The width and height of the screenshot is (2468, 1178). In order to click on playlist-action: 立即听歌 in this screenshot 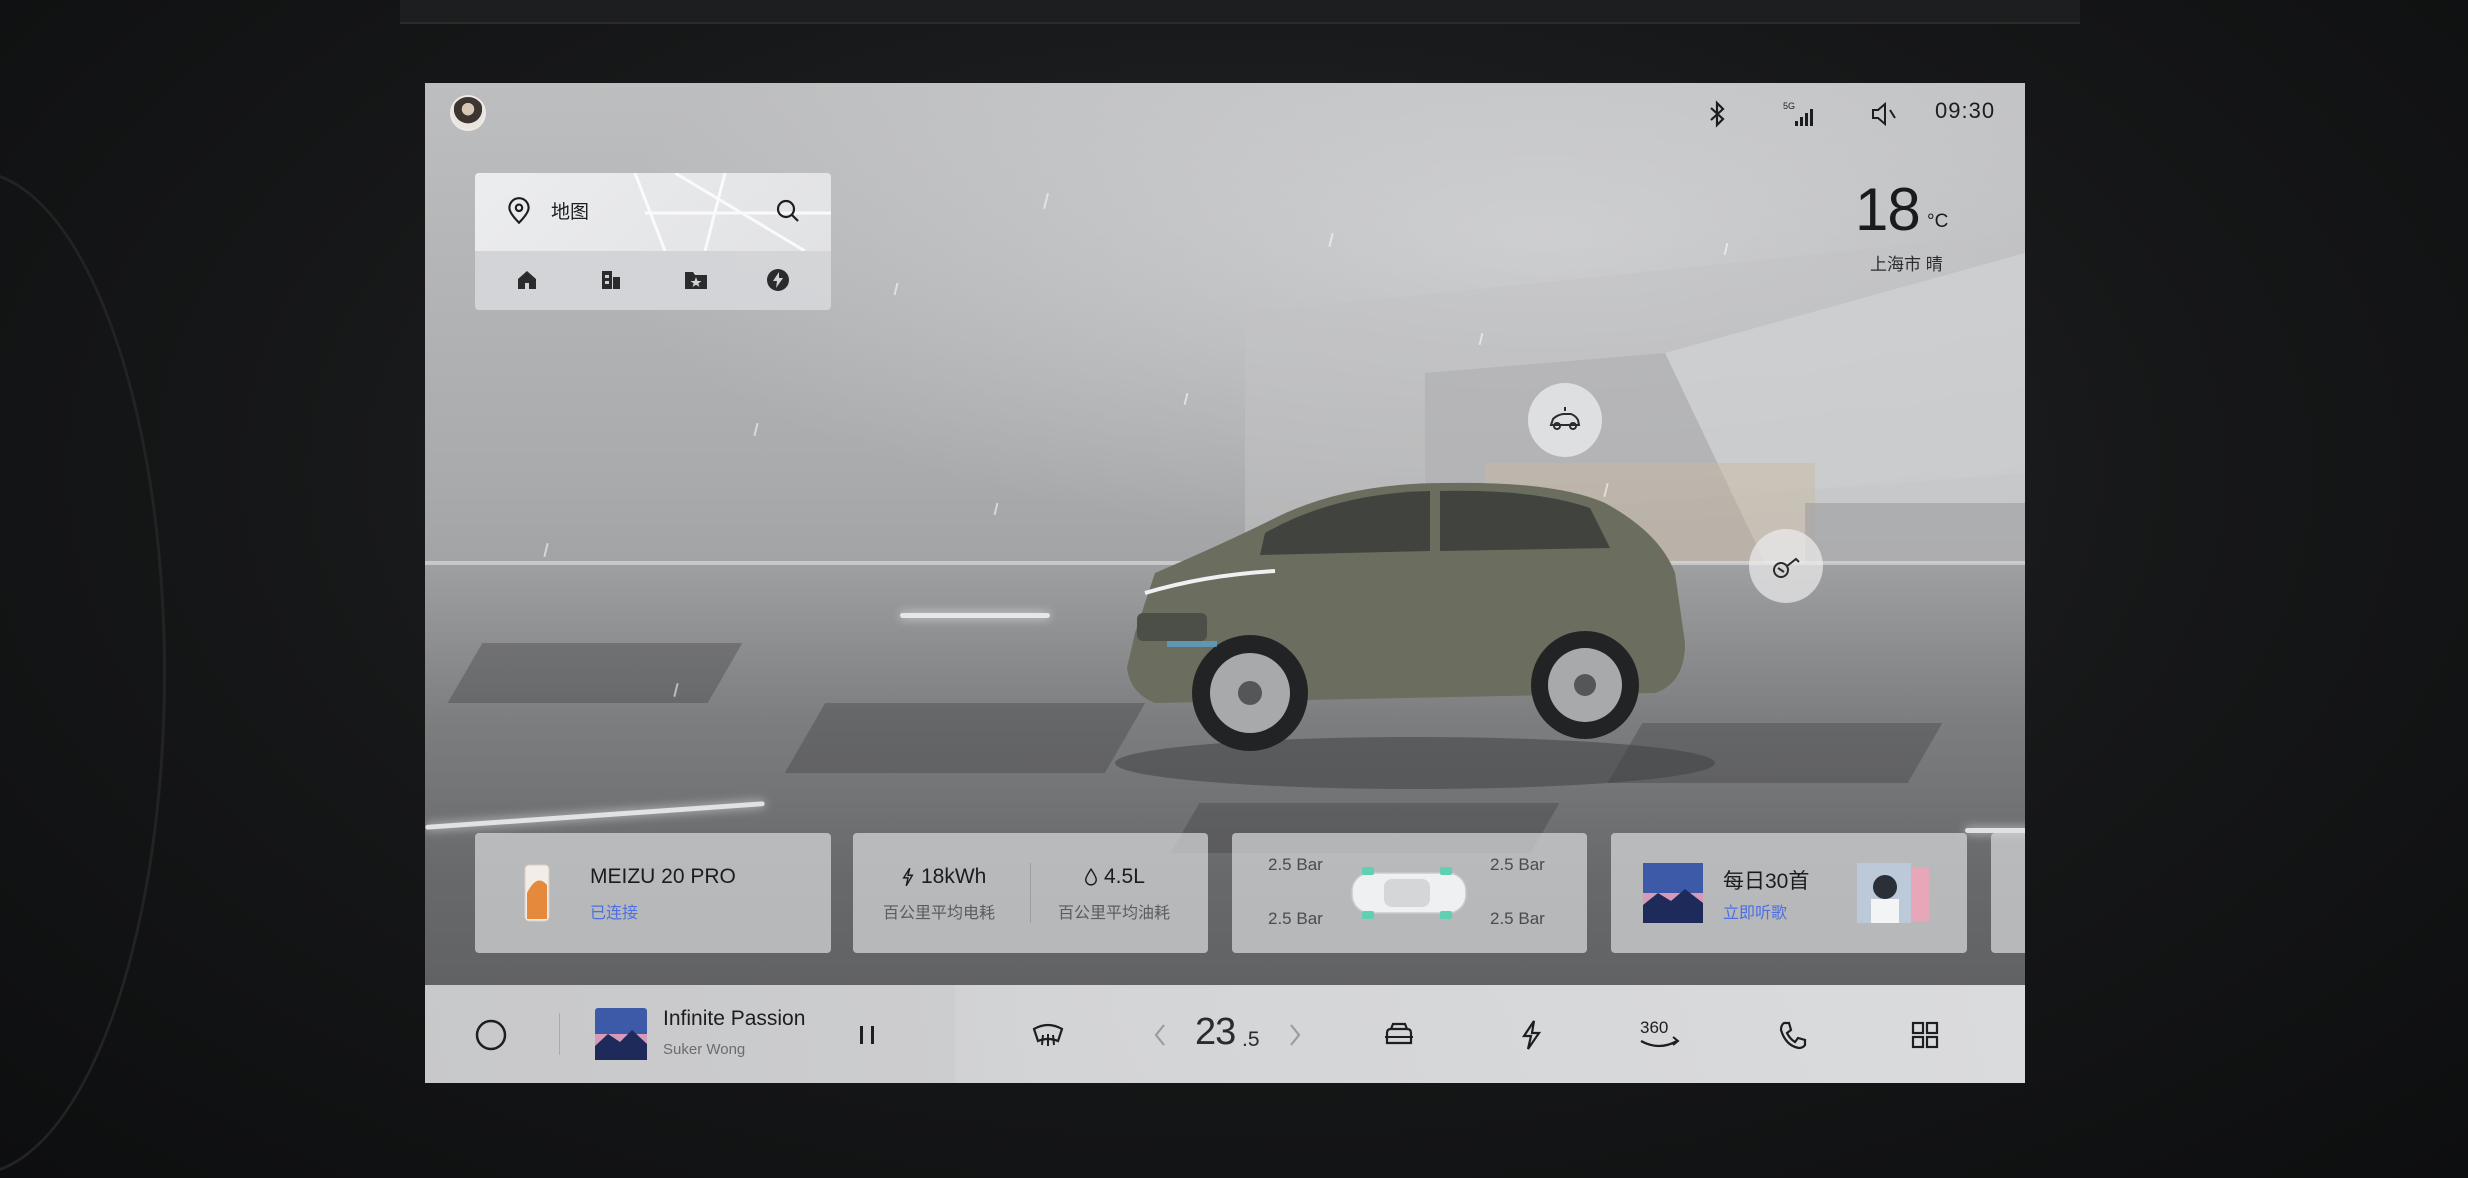, I will do `click(1755, 911)`.